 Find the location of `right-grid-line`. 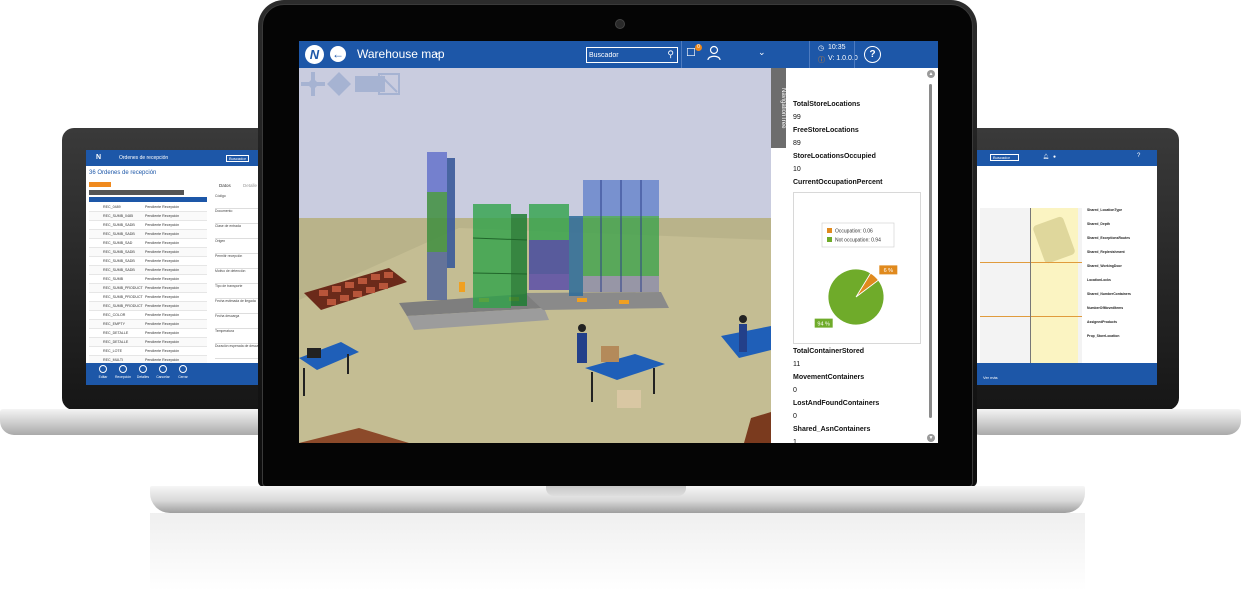

right-grid-line is located at coordinates (1031, 316).